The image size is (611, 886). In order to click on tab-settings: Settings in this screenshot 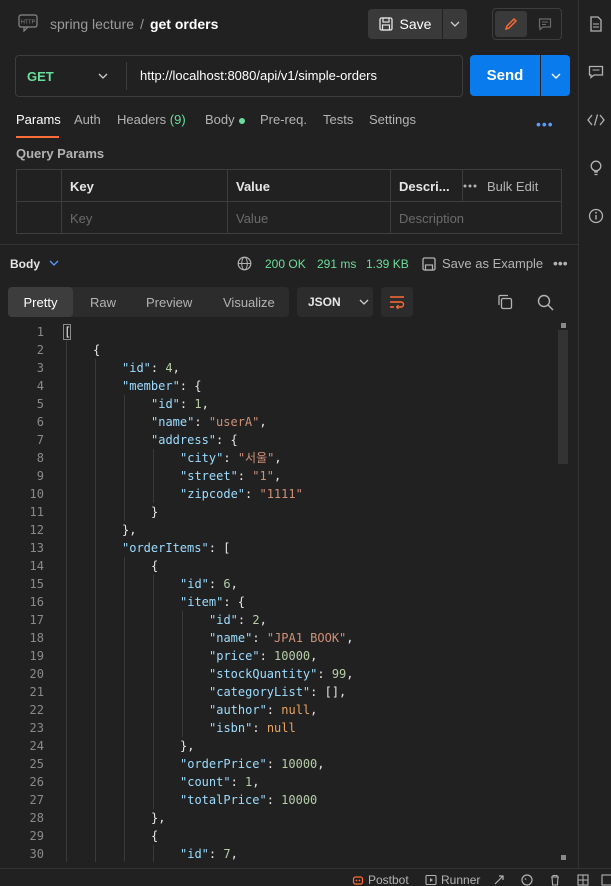, I will do `click(392, 119)`.